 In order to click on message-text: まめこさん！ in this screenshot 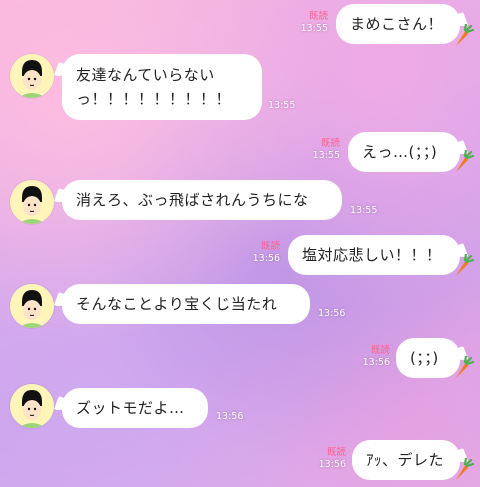, I will do `click(397, 24)`.